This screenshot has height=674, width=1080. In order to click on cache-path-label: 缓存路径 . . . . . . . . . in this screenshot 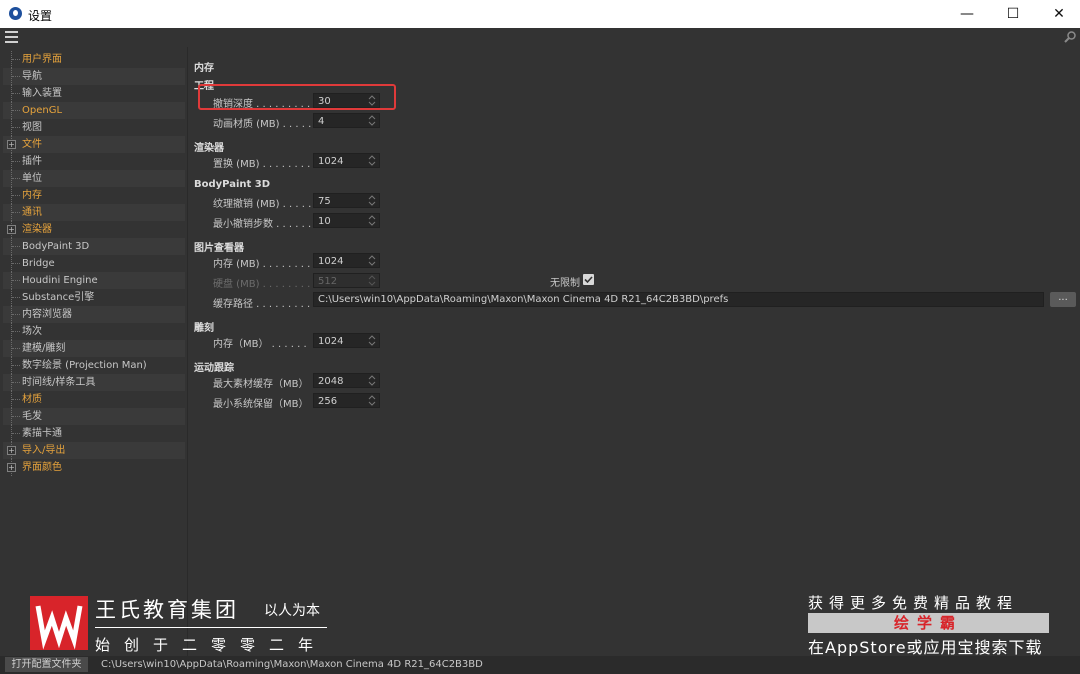, I will do `click(262, 304)`.